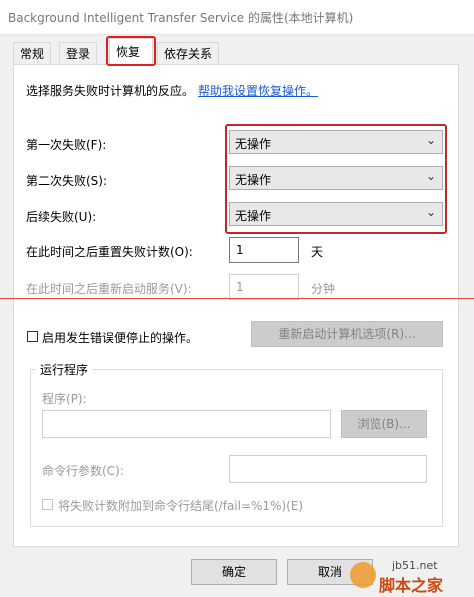 The image size is (474, 597). Describe the element at coordinates (83, 471) in the screenshot. I see `cmd-params-label: 命令行参数(C):` at that location.